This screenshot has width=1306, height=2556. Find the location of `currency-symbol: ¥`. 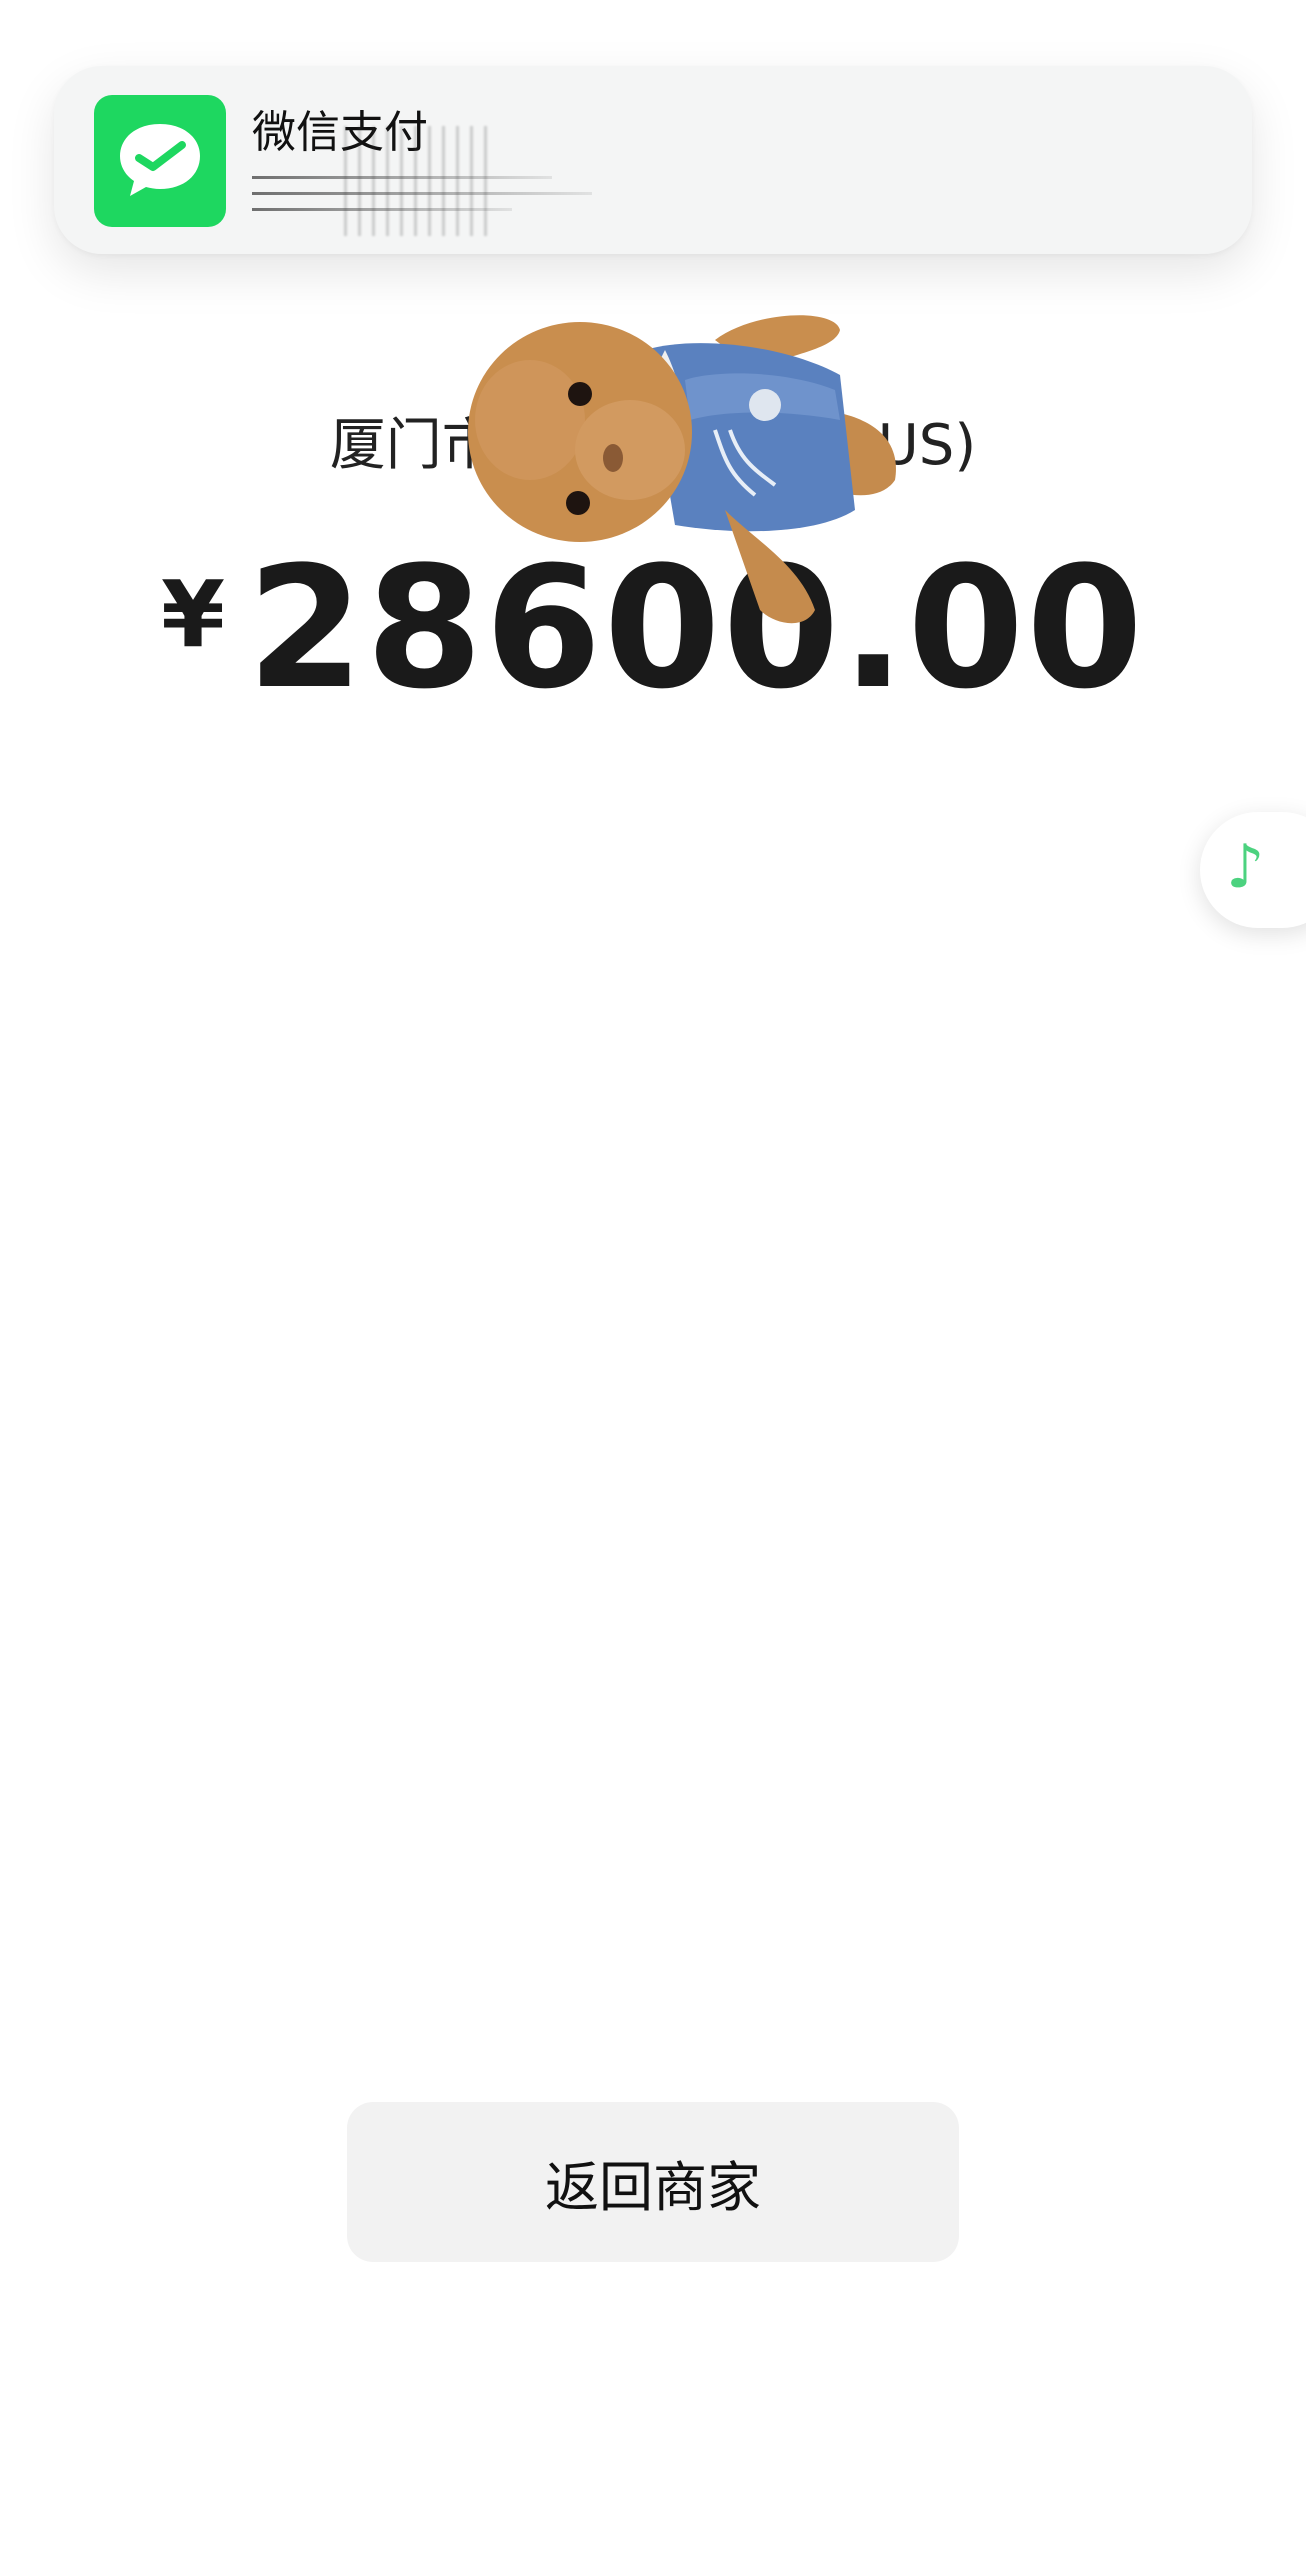

currency-symbol: ¥ is located at coordinates (192, 614).